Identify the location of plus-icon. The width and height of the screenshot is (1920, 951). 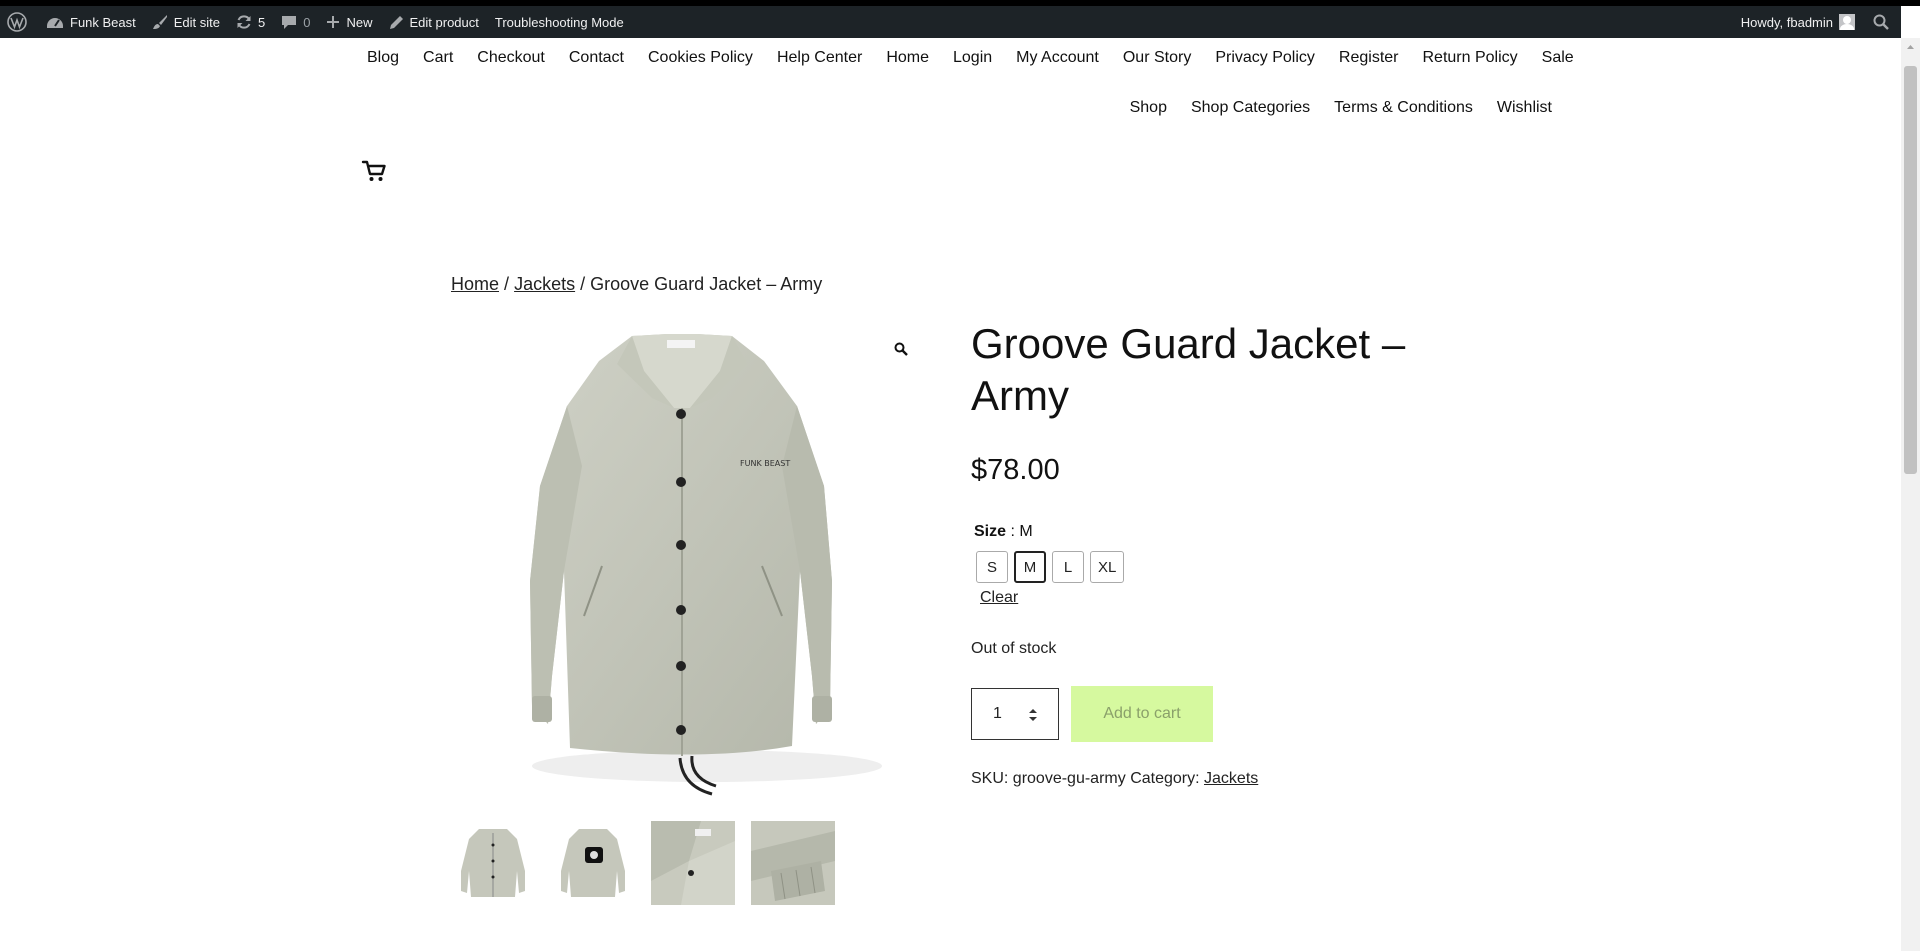
(333, 22).